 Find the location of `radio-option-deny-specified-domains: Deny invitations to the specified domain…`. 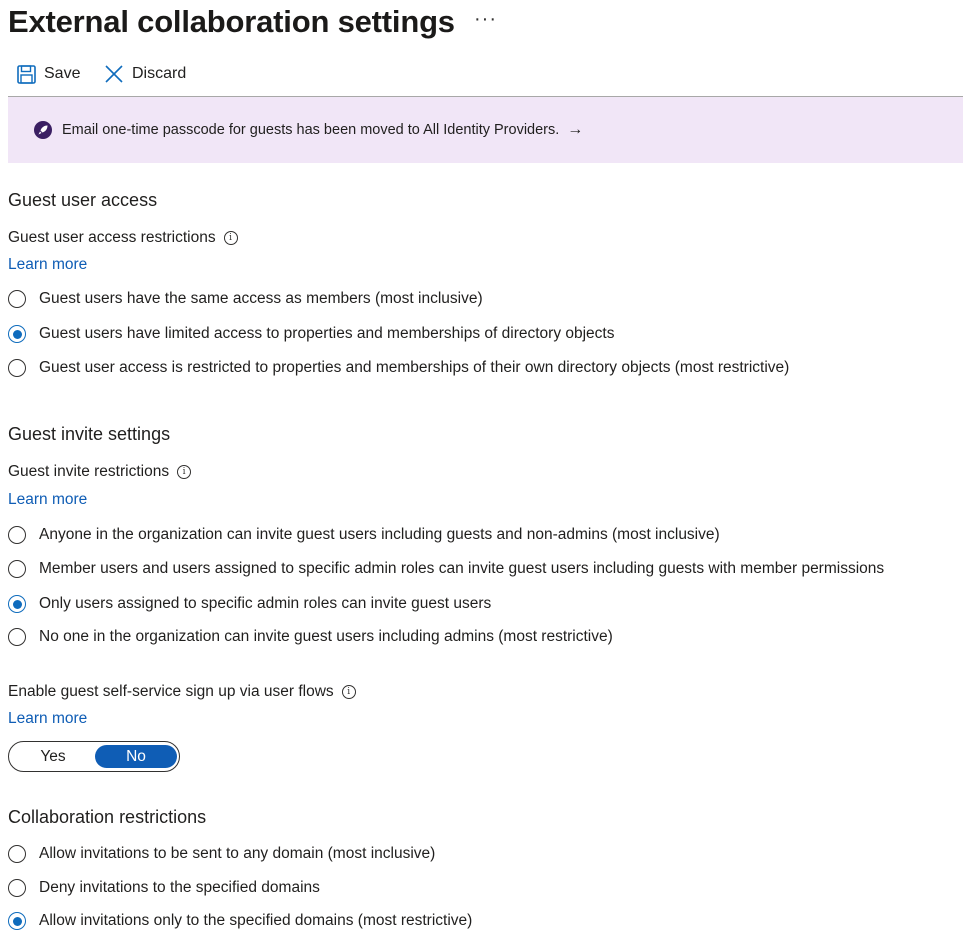

radio-option-deny-specified-domains: Deny invitations to the specified domain… is located at coordinates (164, 888).